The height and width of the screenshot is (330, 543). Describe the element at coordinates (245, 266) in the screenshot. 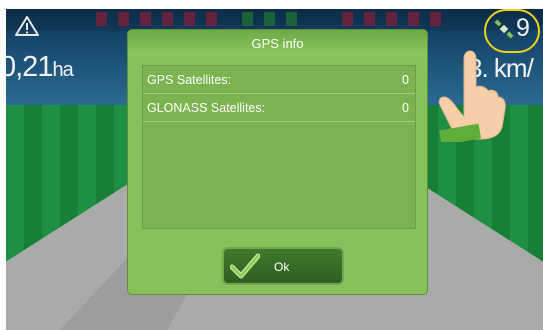

I see `checkmark-icon` at that location.